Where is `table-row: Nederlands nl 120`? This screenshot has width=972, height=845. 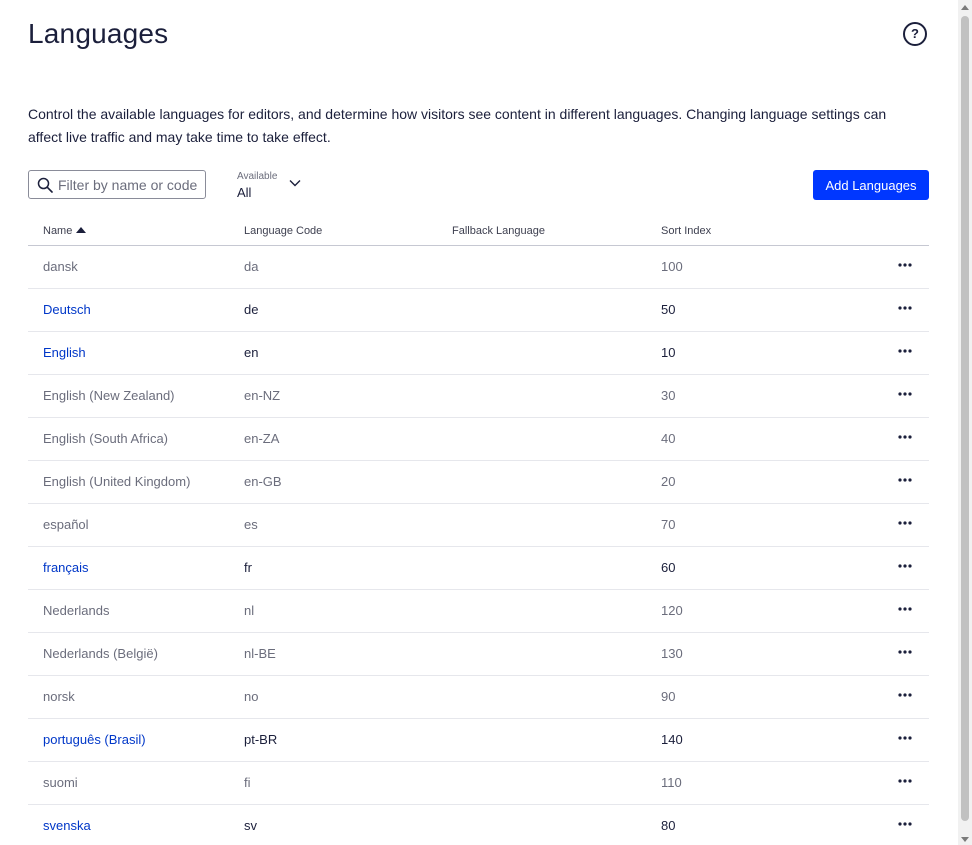
table-row: Nederlands nl 120 is located at coordinates (478, 611).